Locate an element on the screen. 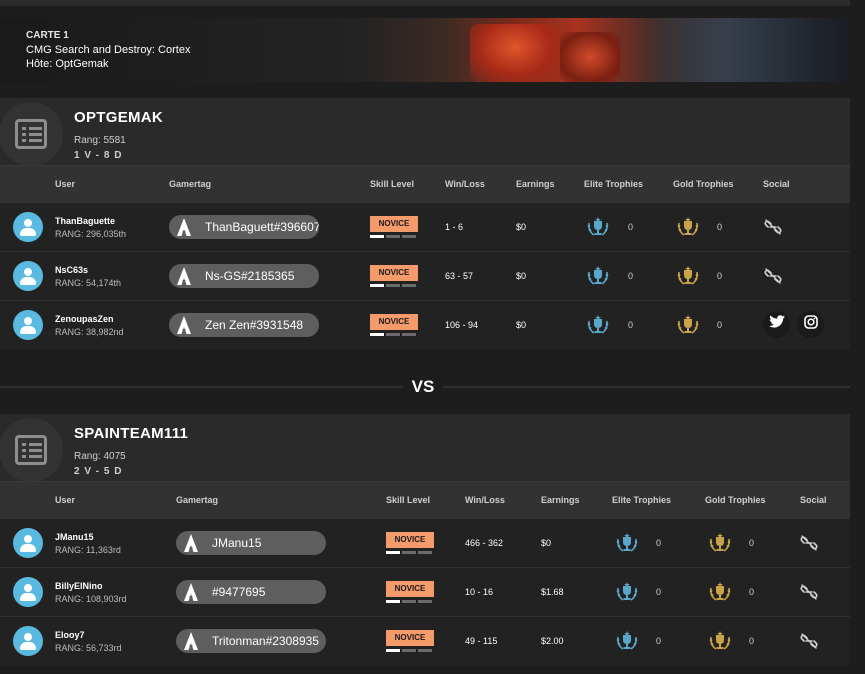 The width and height of the screenshot is (865, 674). username-link: BillyElNino is located at coordinates (79, 586).